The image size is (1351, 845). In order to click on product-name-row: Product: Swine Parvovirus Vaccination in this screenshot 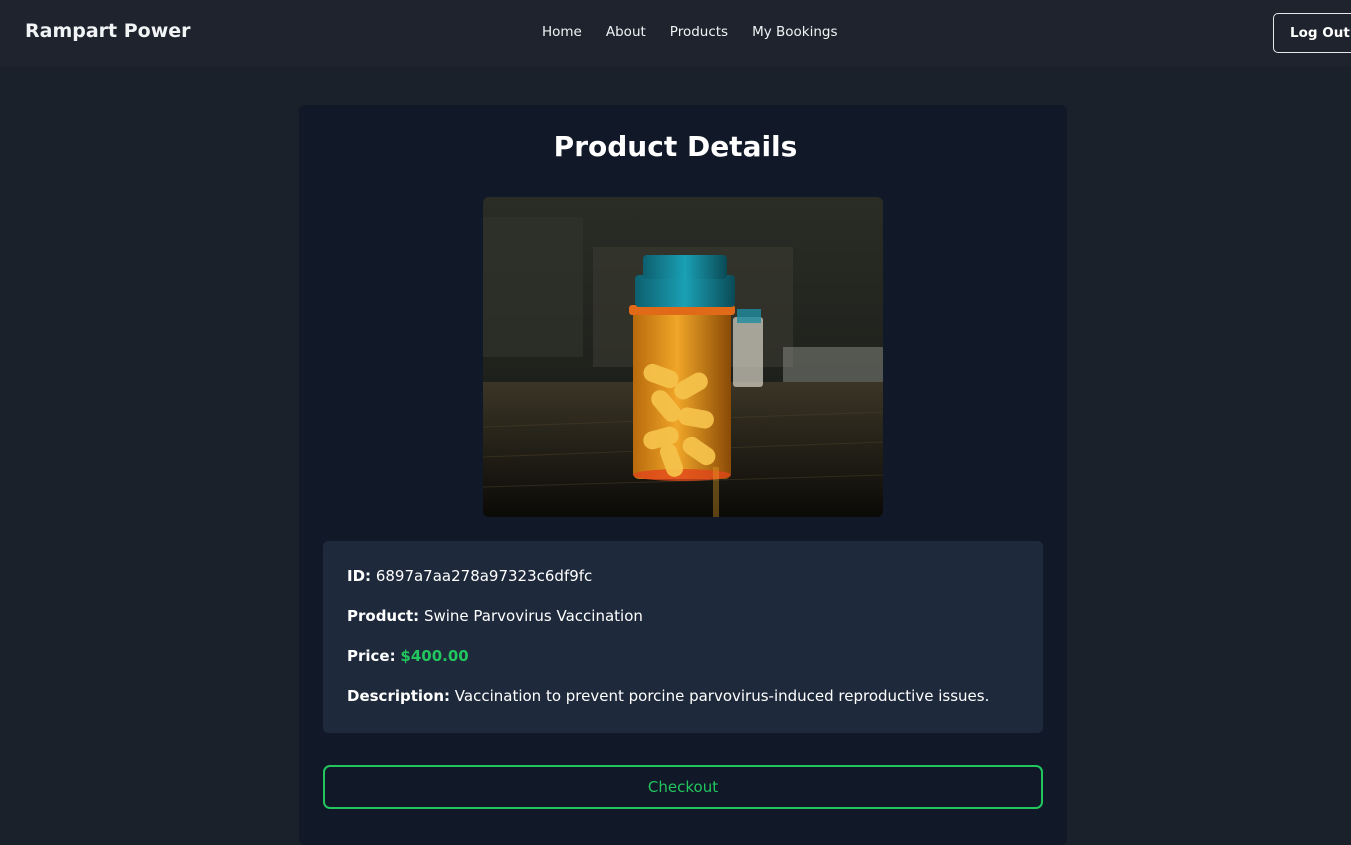, I will do `click(495, 616)`.